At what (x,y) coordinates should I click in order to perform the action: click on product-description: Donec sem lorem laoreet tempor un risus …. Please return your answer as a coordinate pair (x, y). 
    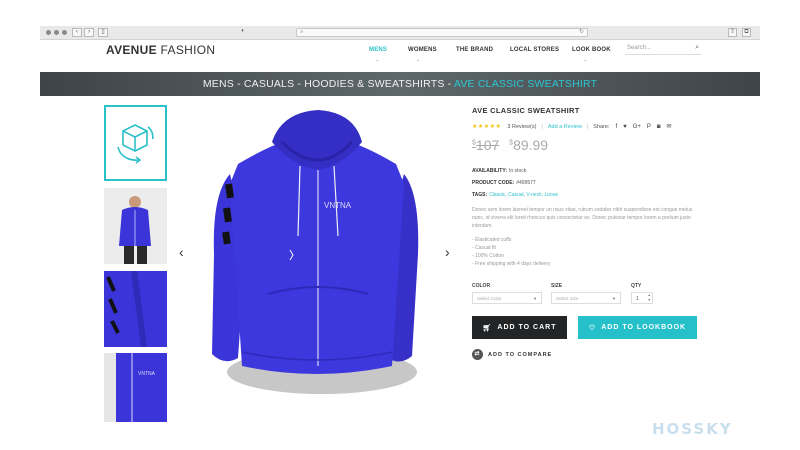
    Looking at the image, I should click on (582, 218).